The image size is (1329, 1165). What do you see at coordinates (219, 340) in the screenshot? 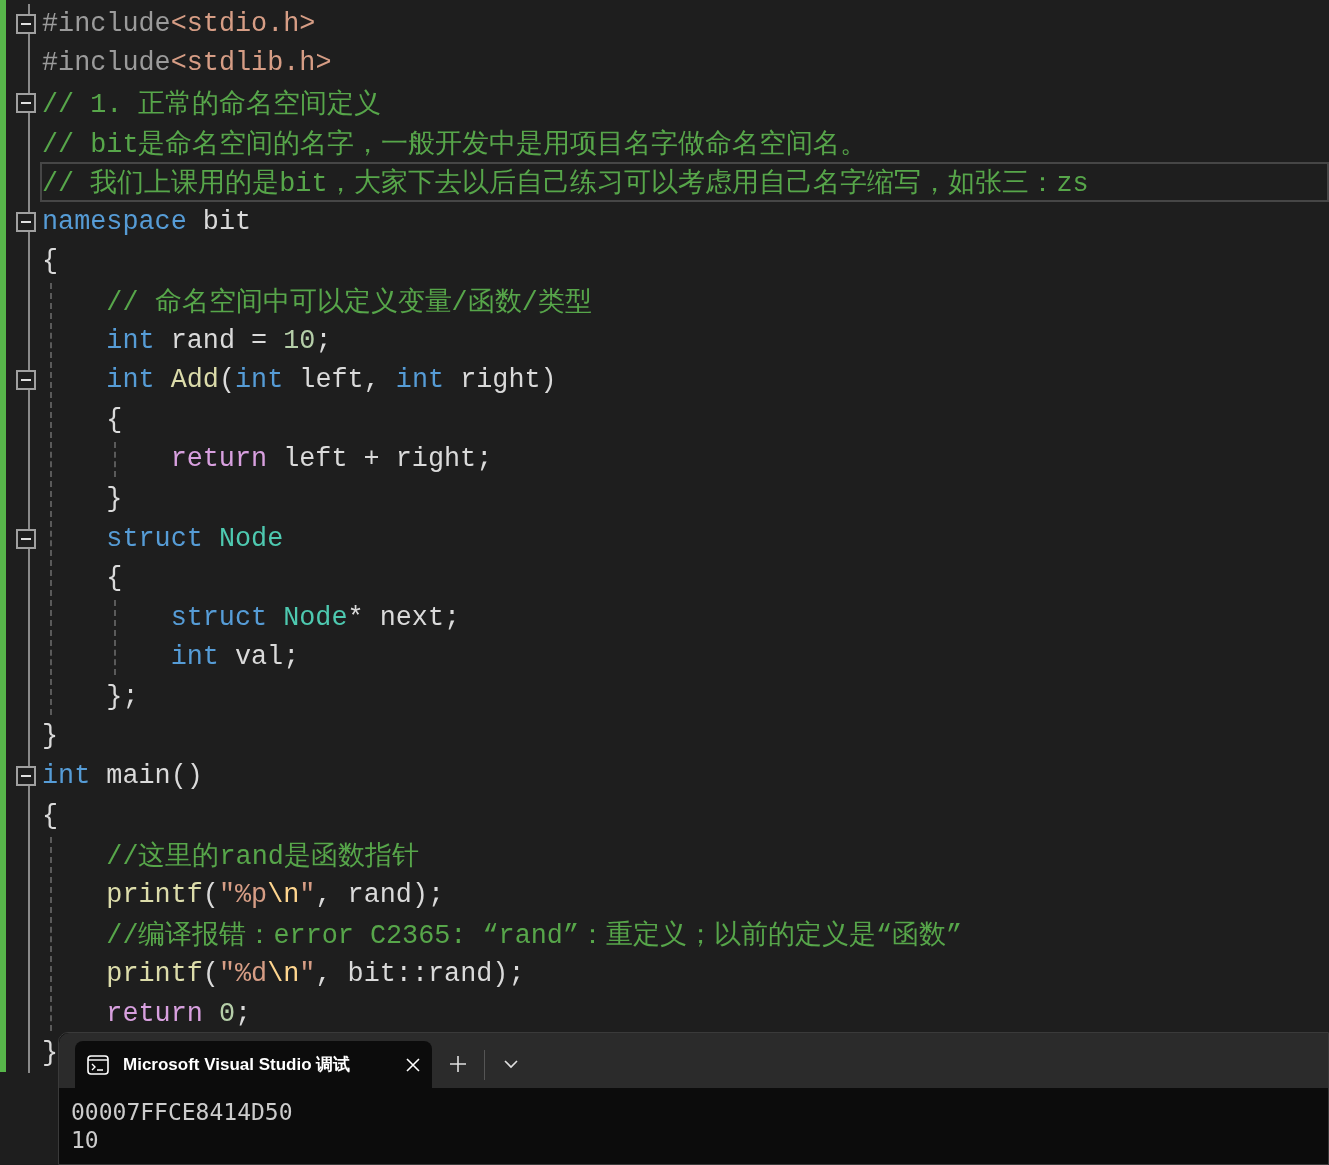
I see `code-line: int rand = 10;` at bounding box center [219, 340].